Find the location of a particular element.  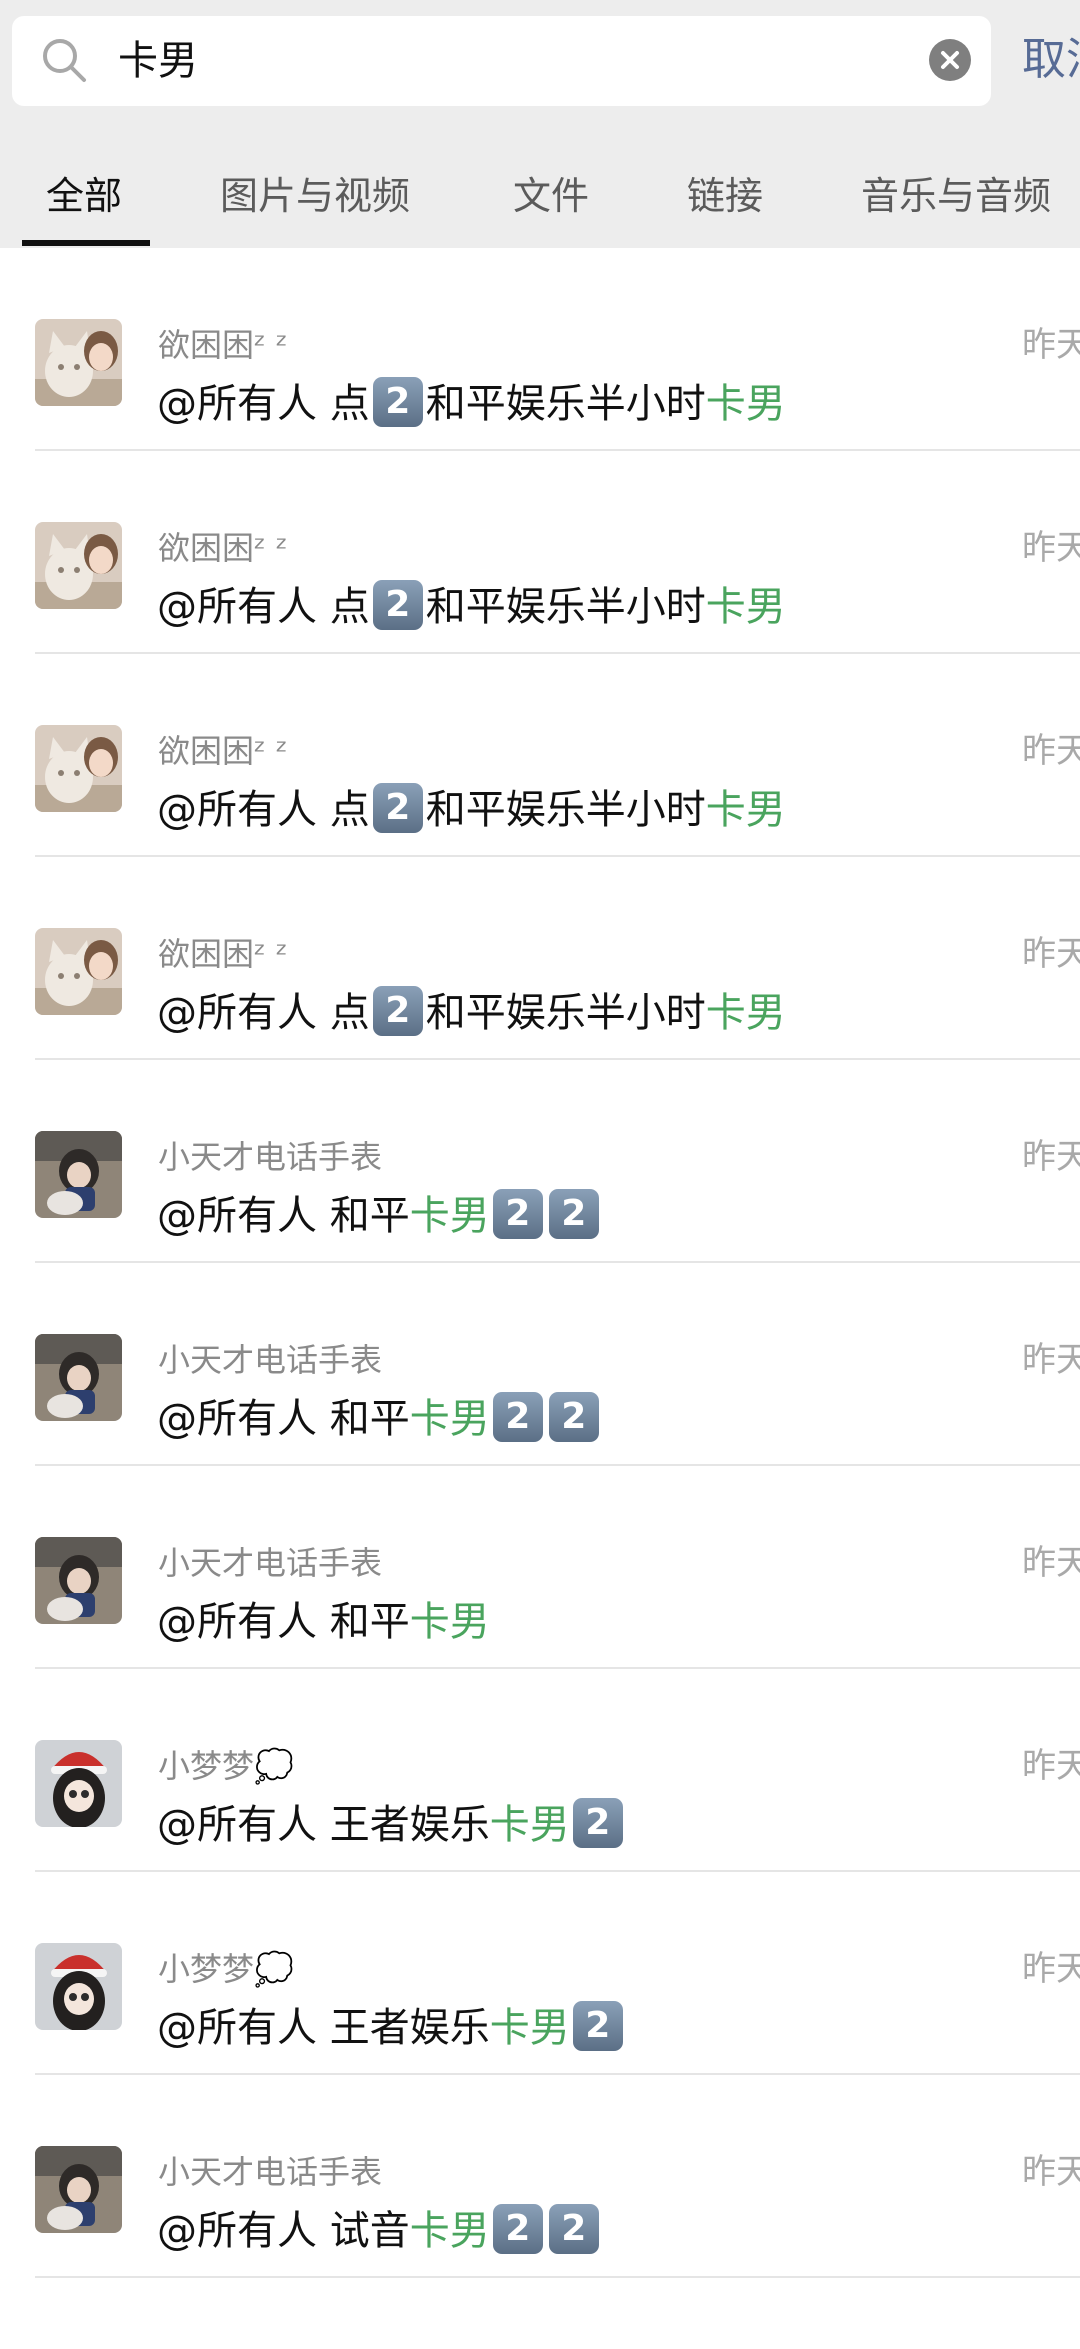

active-tab-indicator is located at coordinates (86, 243).